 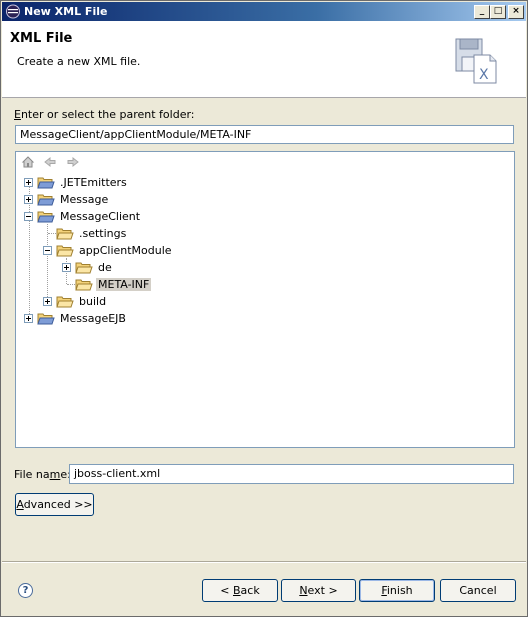 I want to click on cancel-button: Cancel, so click(x=478, y=590).